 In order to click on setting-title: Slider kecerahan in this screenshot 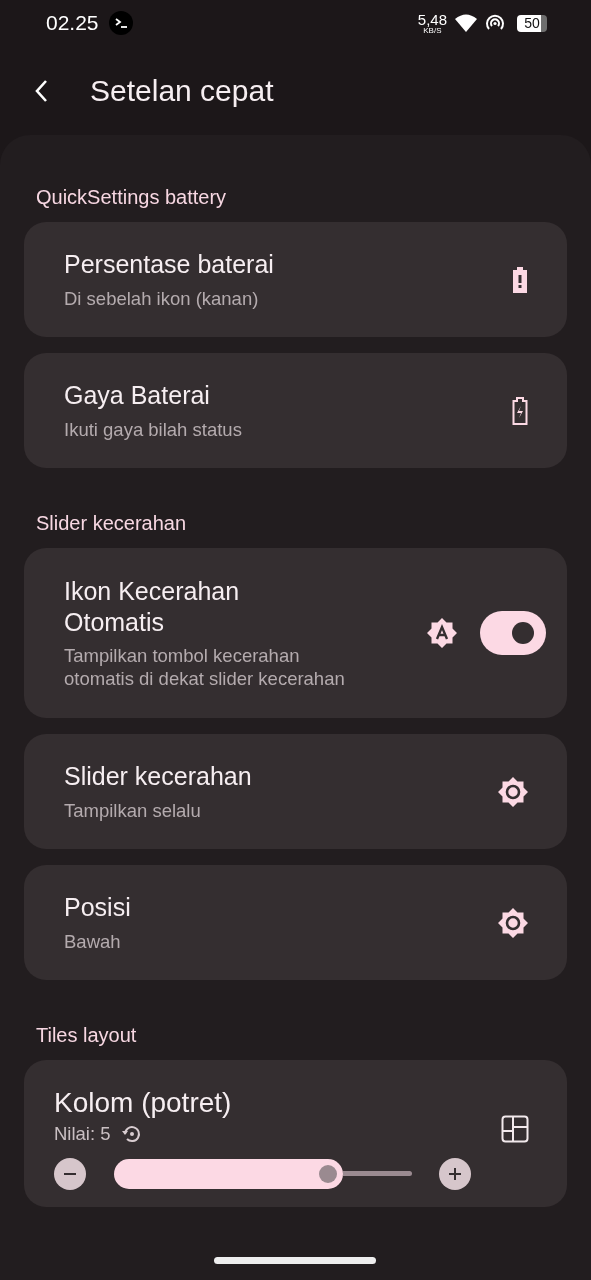, I will do `click(158, 777)`.